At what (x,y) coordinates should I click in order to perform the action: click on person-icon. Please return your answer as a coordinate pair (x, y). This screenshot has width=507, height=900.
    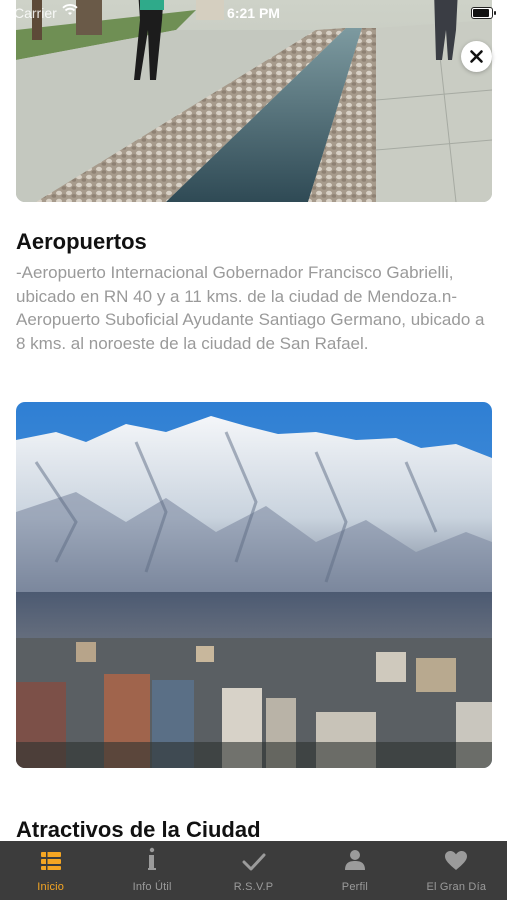
    Looking at the image, I should click on (354, 860).